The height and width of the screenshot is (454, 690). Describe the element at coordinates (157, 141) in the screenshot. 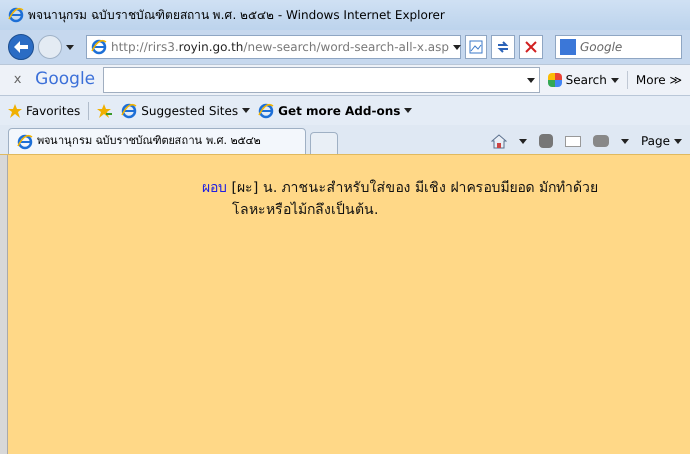

I see `browser-tab: พจนานุกรม ฉบับราชบัณฑิตยสถาน พ.ศ. ๒๕๔๒` at that location.